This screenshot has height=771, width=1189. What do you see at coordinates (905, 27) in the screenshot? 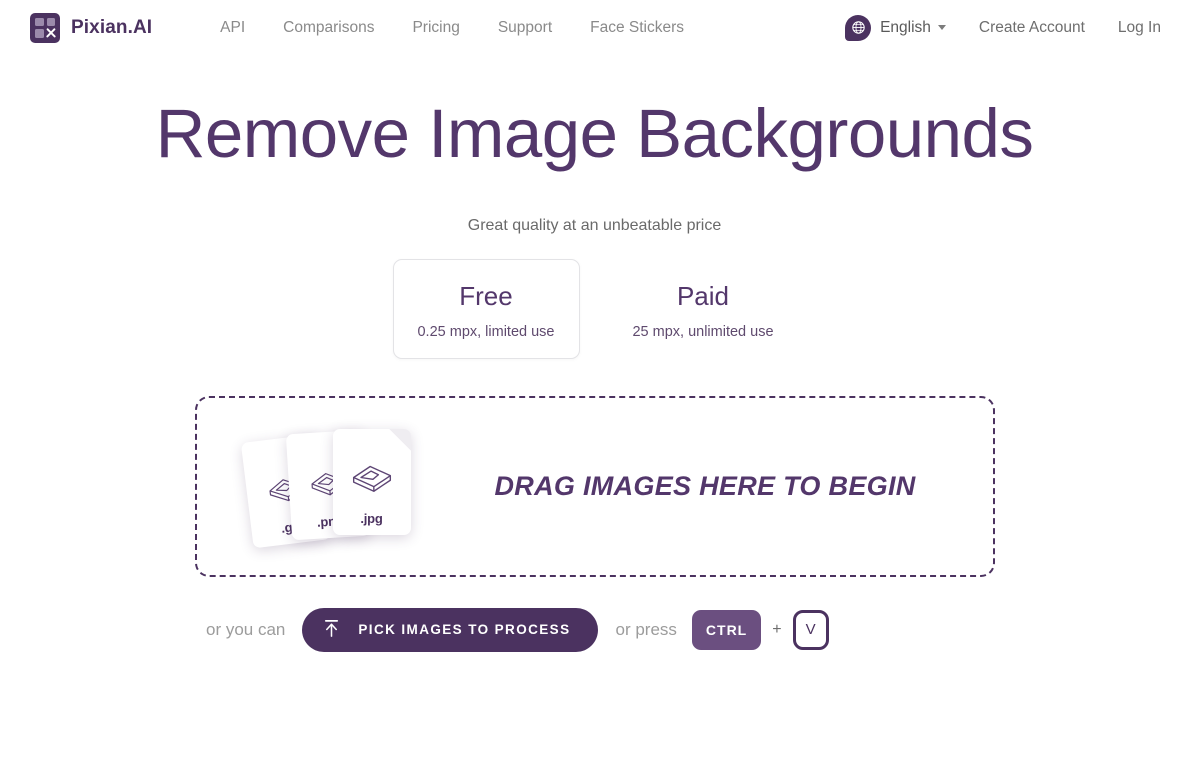
I see `language-label: English` at bounding box center [905, 27].